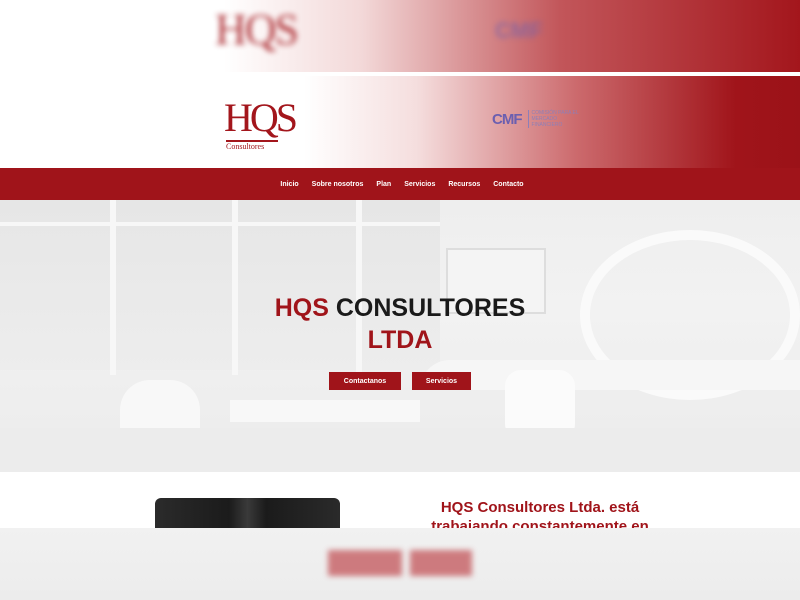 This screenshot has width=800, height=600. Describe the element at coordinates (507, 119) in the screenshot. I see `cmf-mark: CMF` at that location.